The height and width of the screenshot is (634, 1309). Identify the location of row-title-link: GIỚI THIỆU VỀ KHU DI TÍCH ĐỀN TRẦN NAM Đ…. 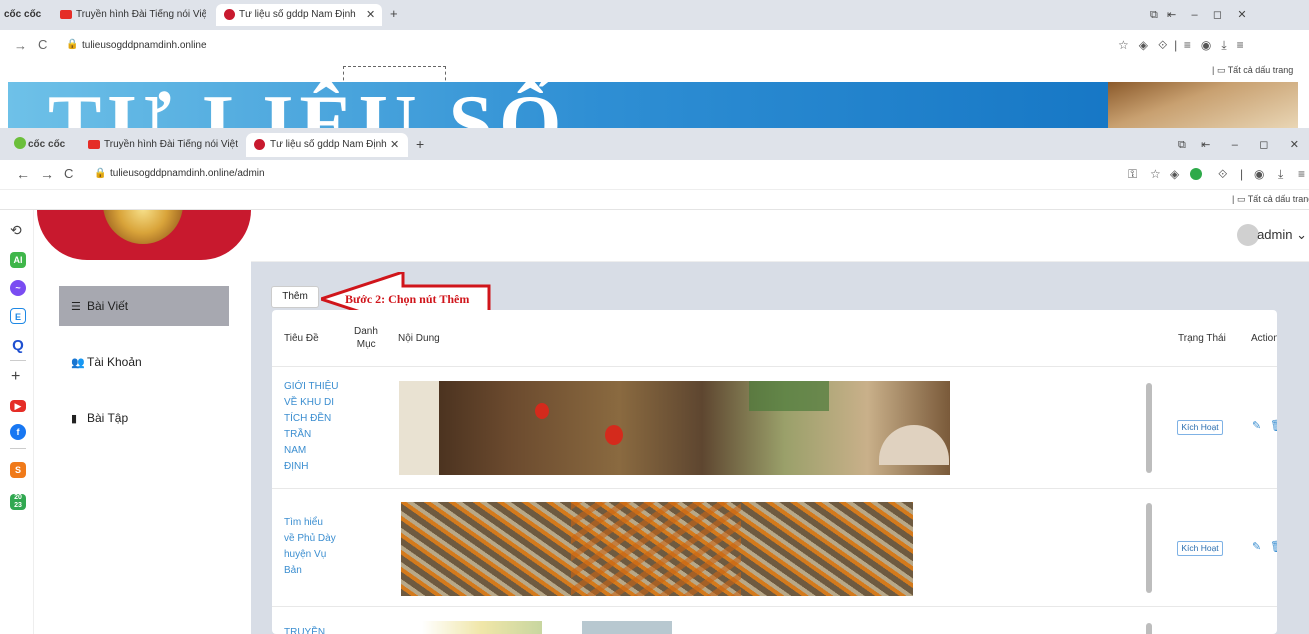
(311, 427).